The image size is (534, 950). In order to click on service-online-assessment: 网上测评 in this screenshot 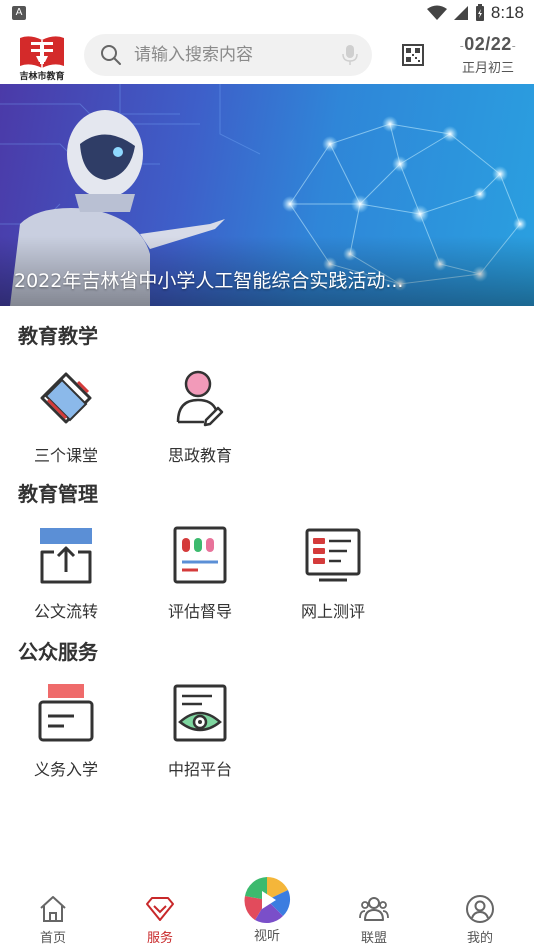, I will do `click(333, 576)`.